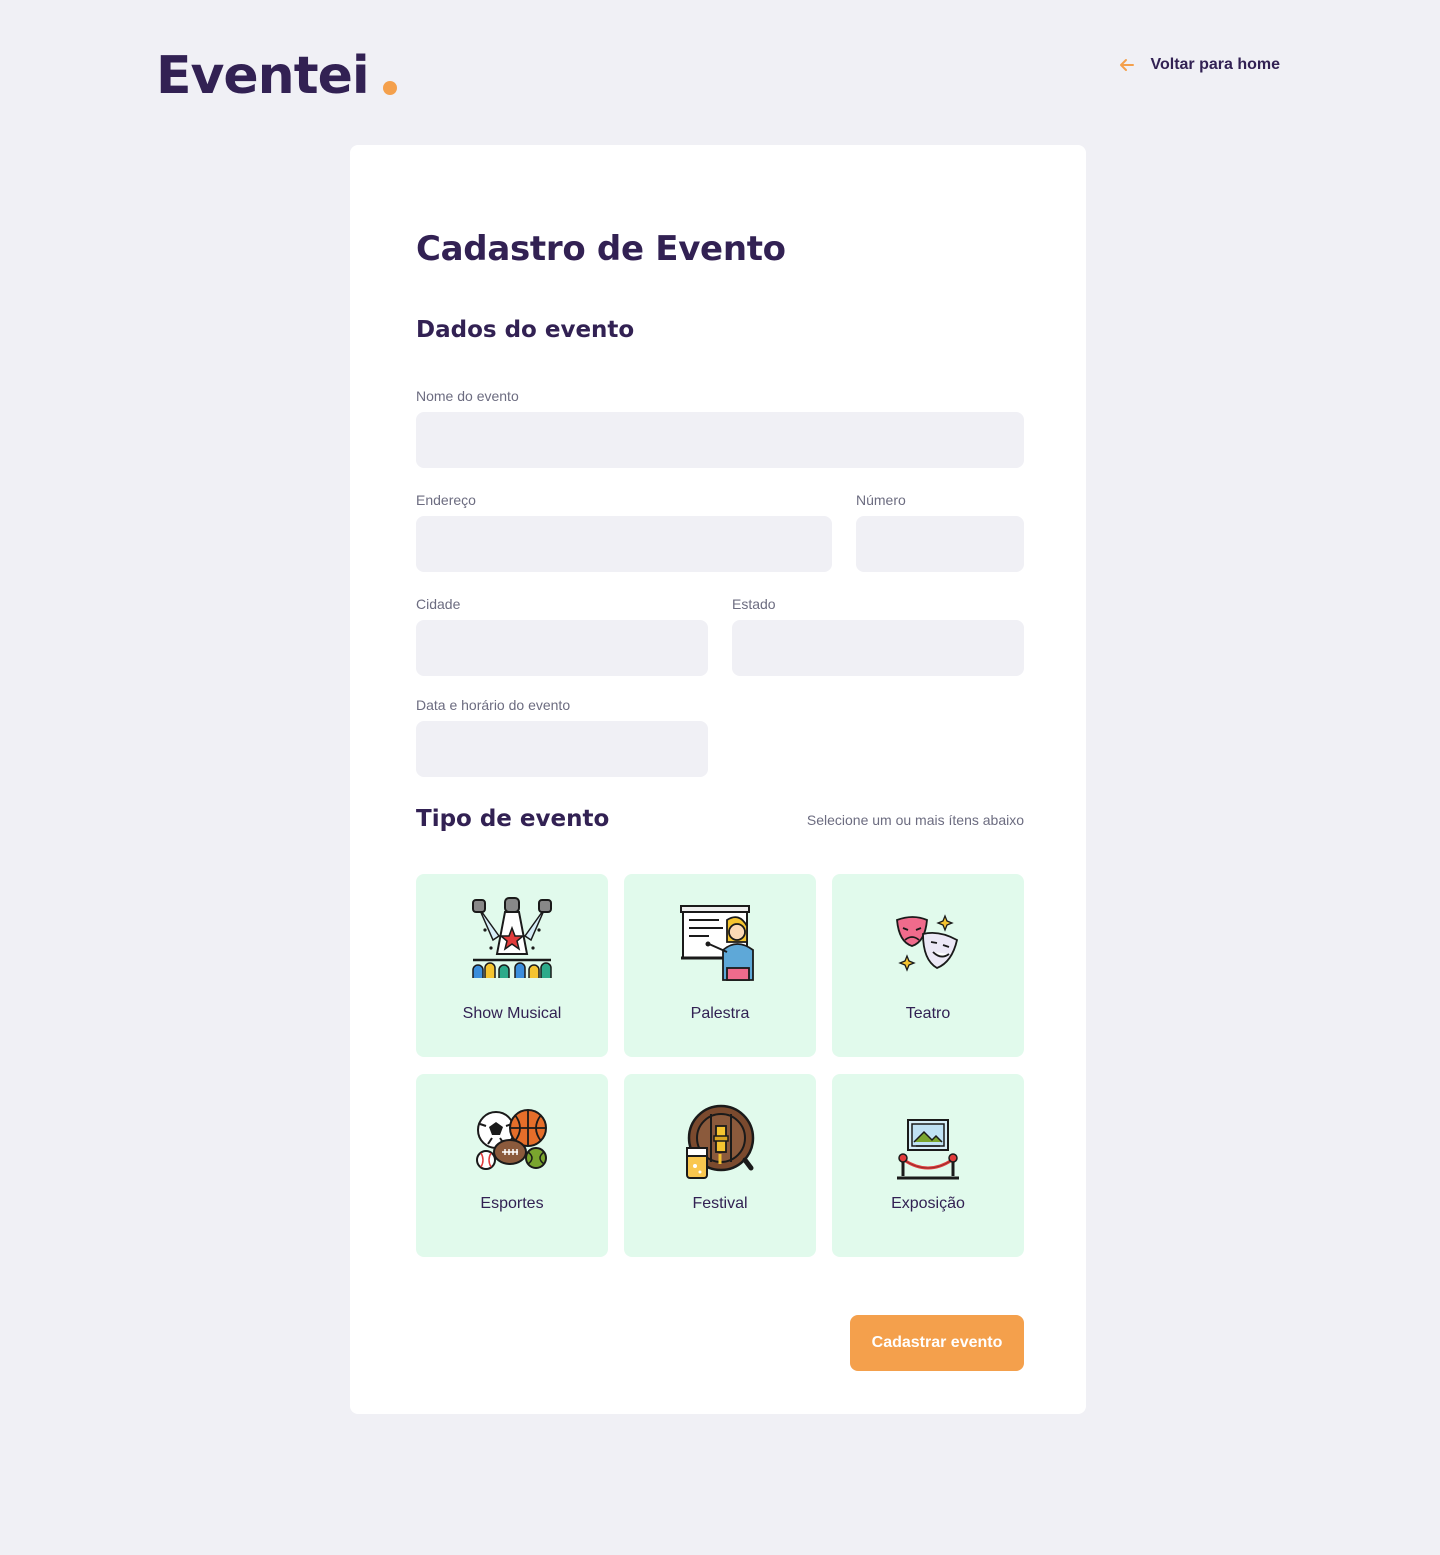  Describe the element at coordinates (720, 1145) in the screenshot. I see `beer-barrel-icon` at that location.